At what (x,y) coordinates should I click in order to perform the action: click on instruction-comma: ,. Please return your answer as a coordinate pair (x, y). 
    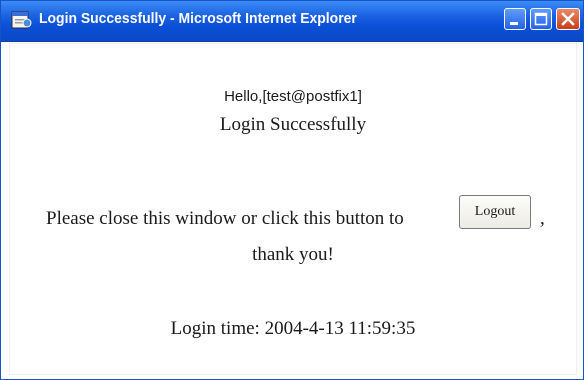
    Looking at the image, I should click on (542, 218).